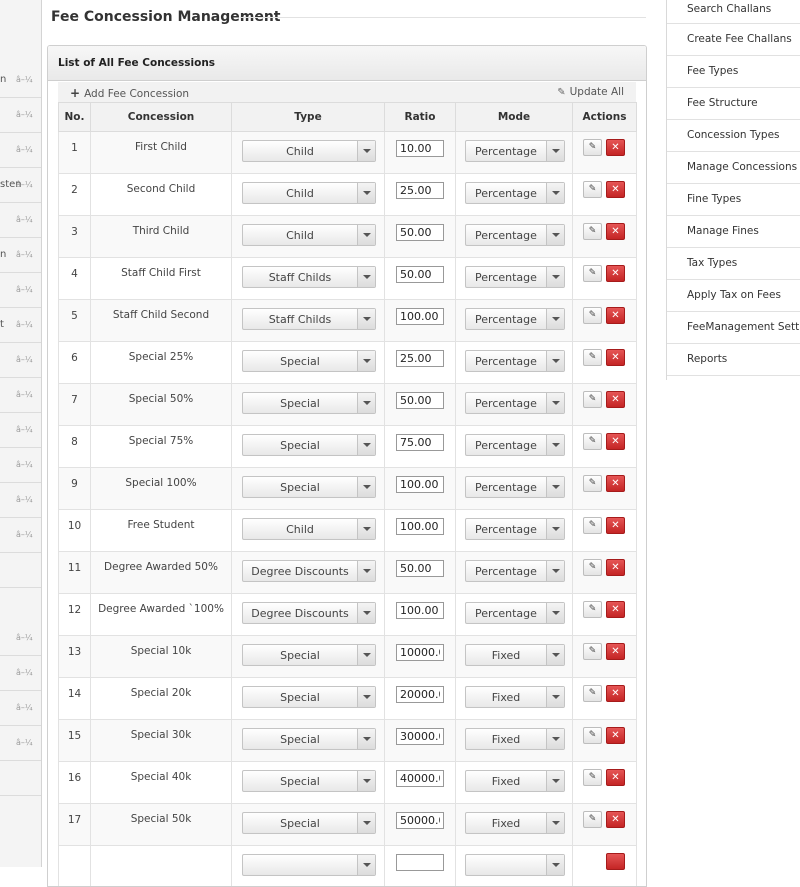  What do you see at coordinates (733, 360) in the screenshot?
I see `nav-item: Reports` at bounding box center [733, 360].